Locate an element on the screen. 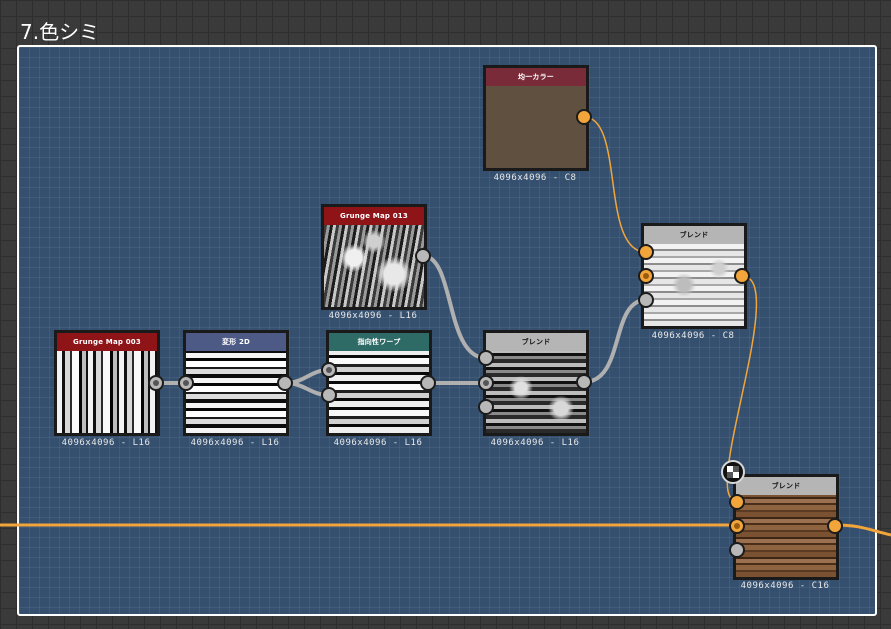  node-blend-3: ブレンド is located at coordinates (786, 527).